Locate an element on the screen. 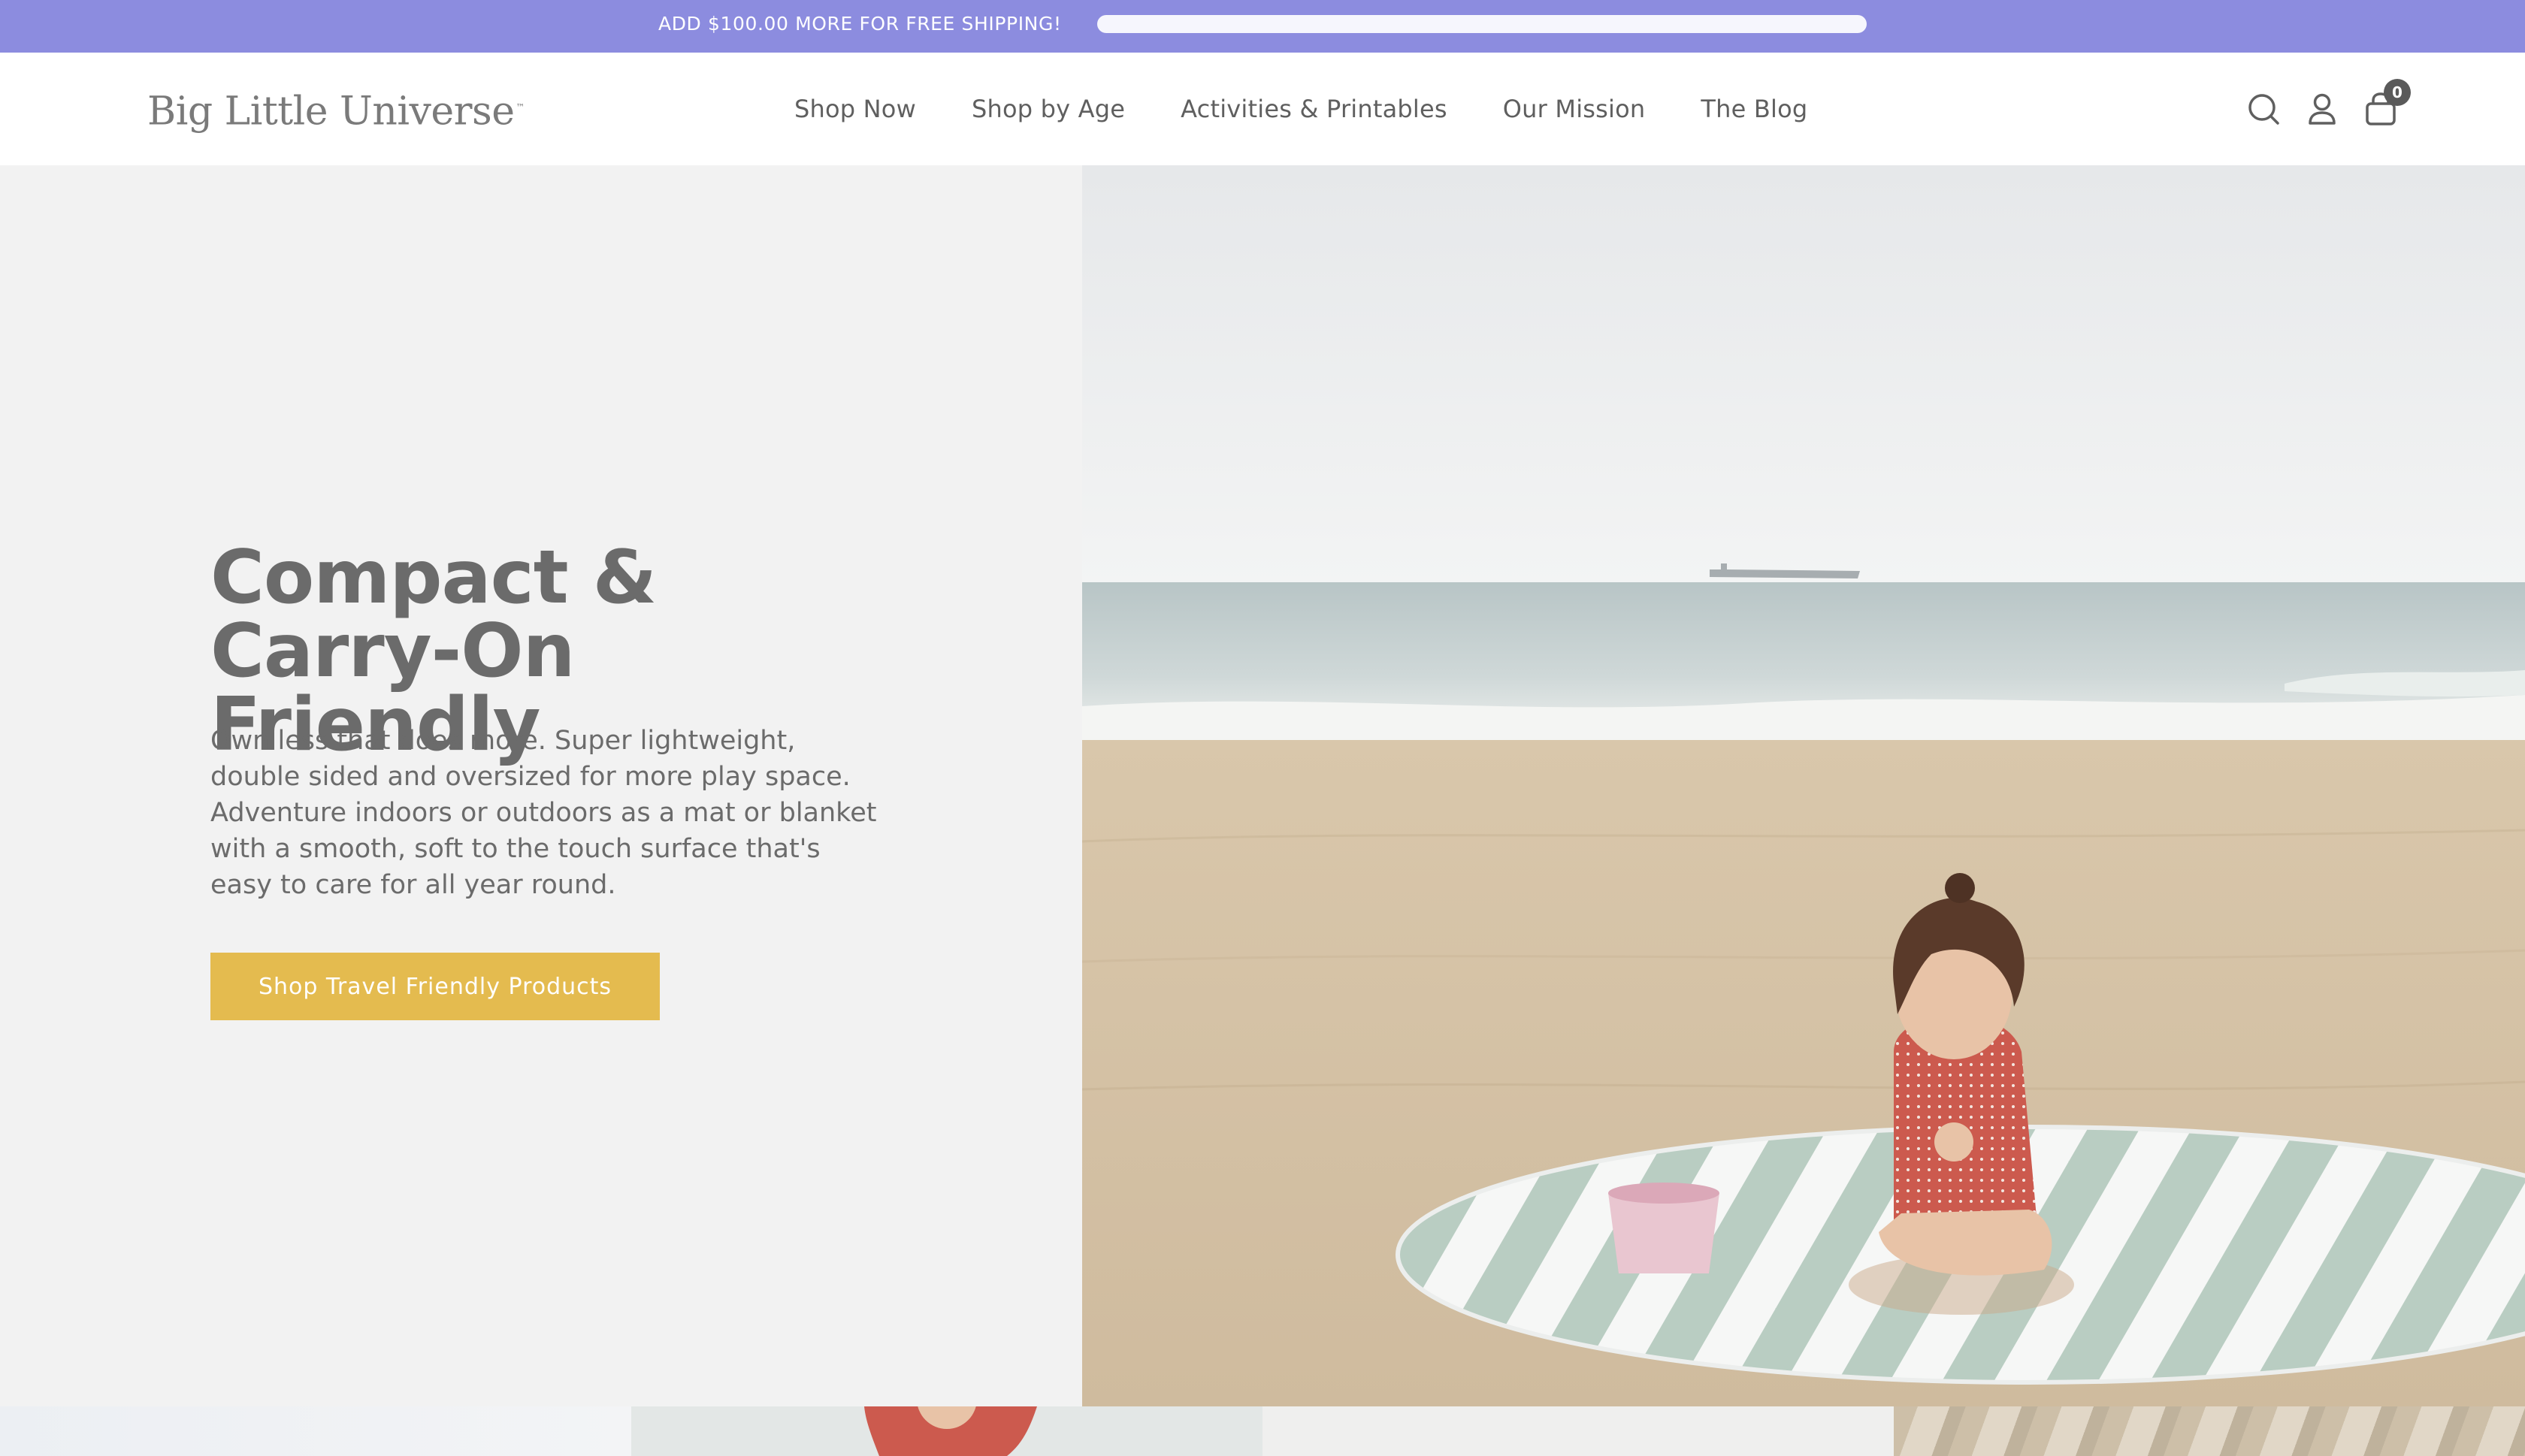 The image size is (2525, 1456). nav-item-shop-now: Shop Now is located at coordinates (855, 109).